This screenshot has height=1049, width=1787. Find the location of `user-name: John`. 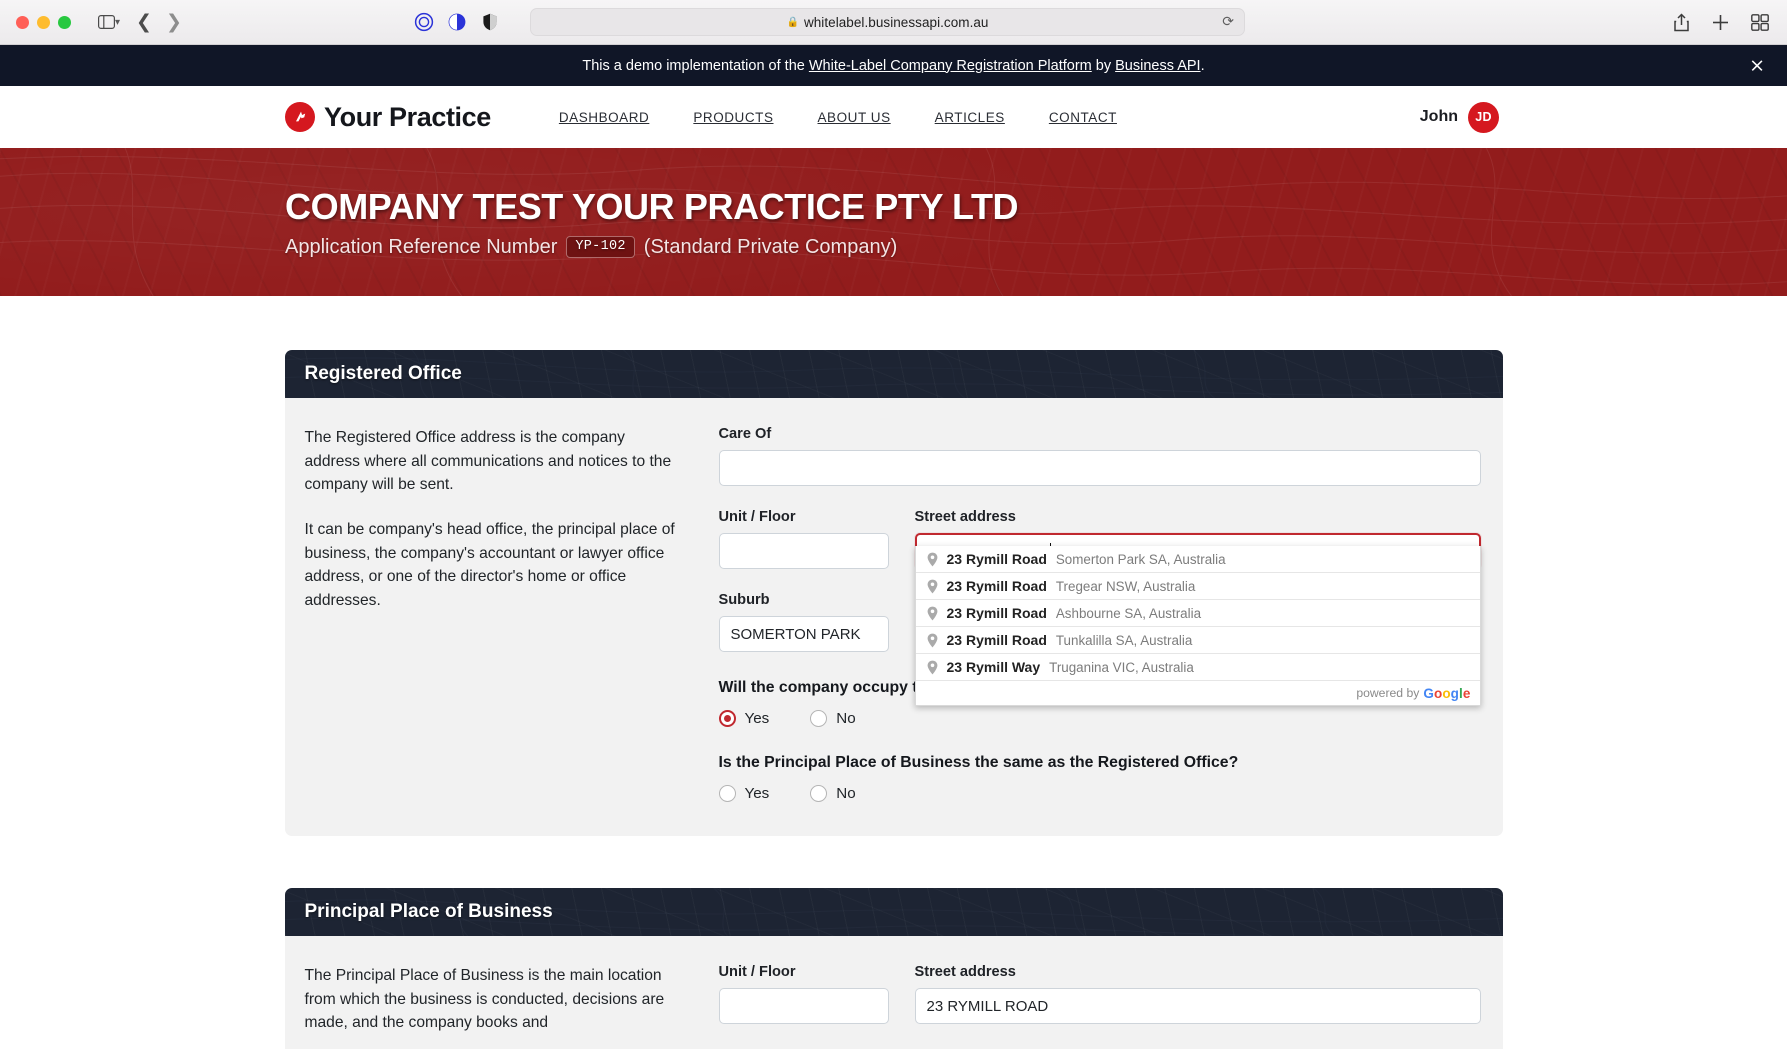

user-name: John is located at coordinates (1438, 116).